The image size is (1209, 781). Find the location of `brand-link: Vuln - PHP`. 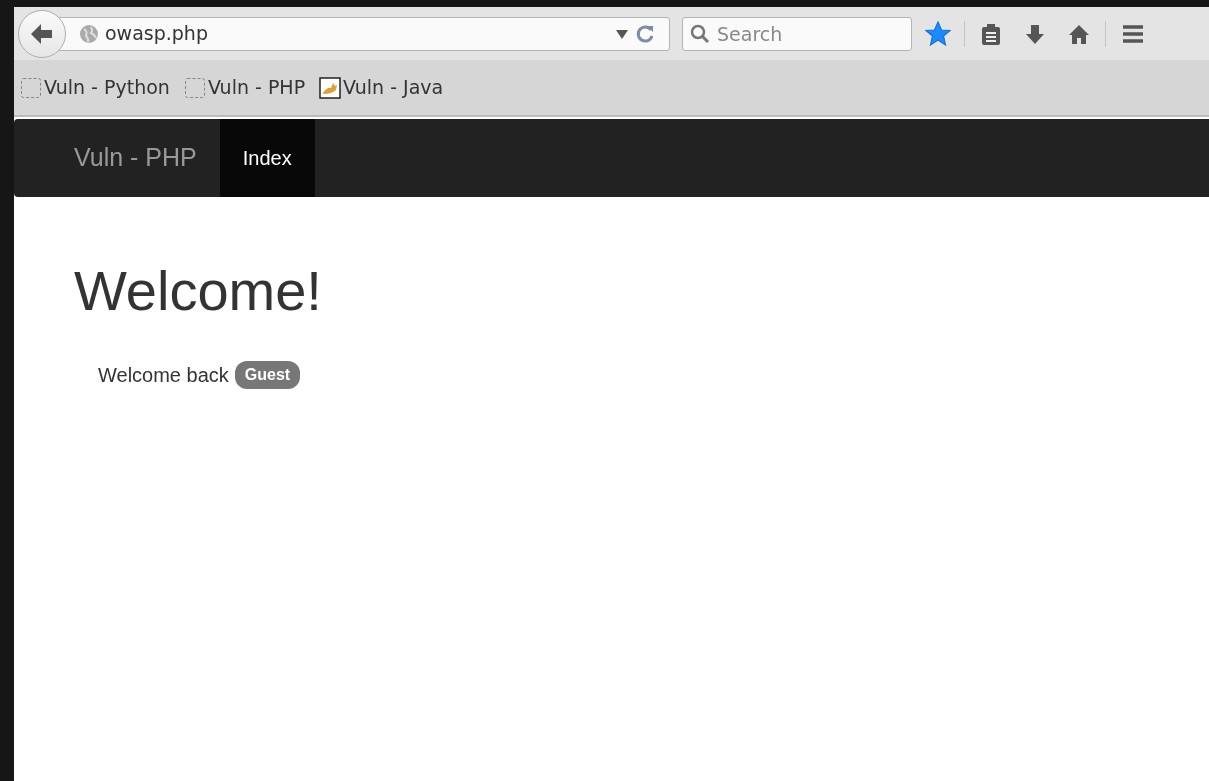

brand-link: Vuln - PHP is located at coordinates (147, 158).